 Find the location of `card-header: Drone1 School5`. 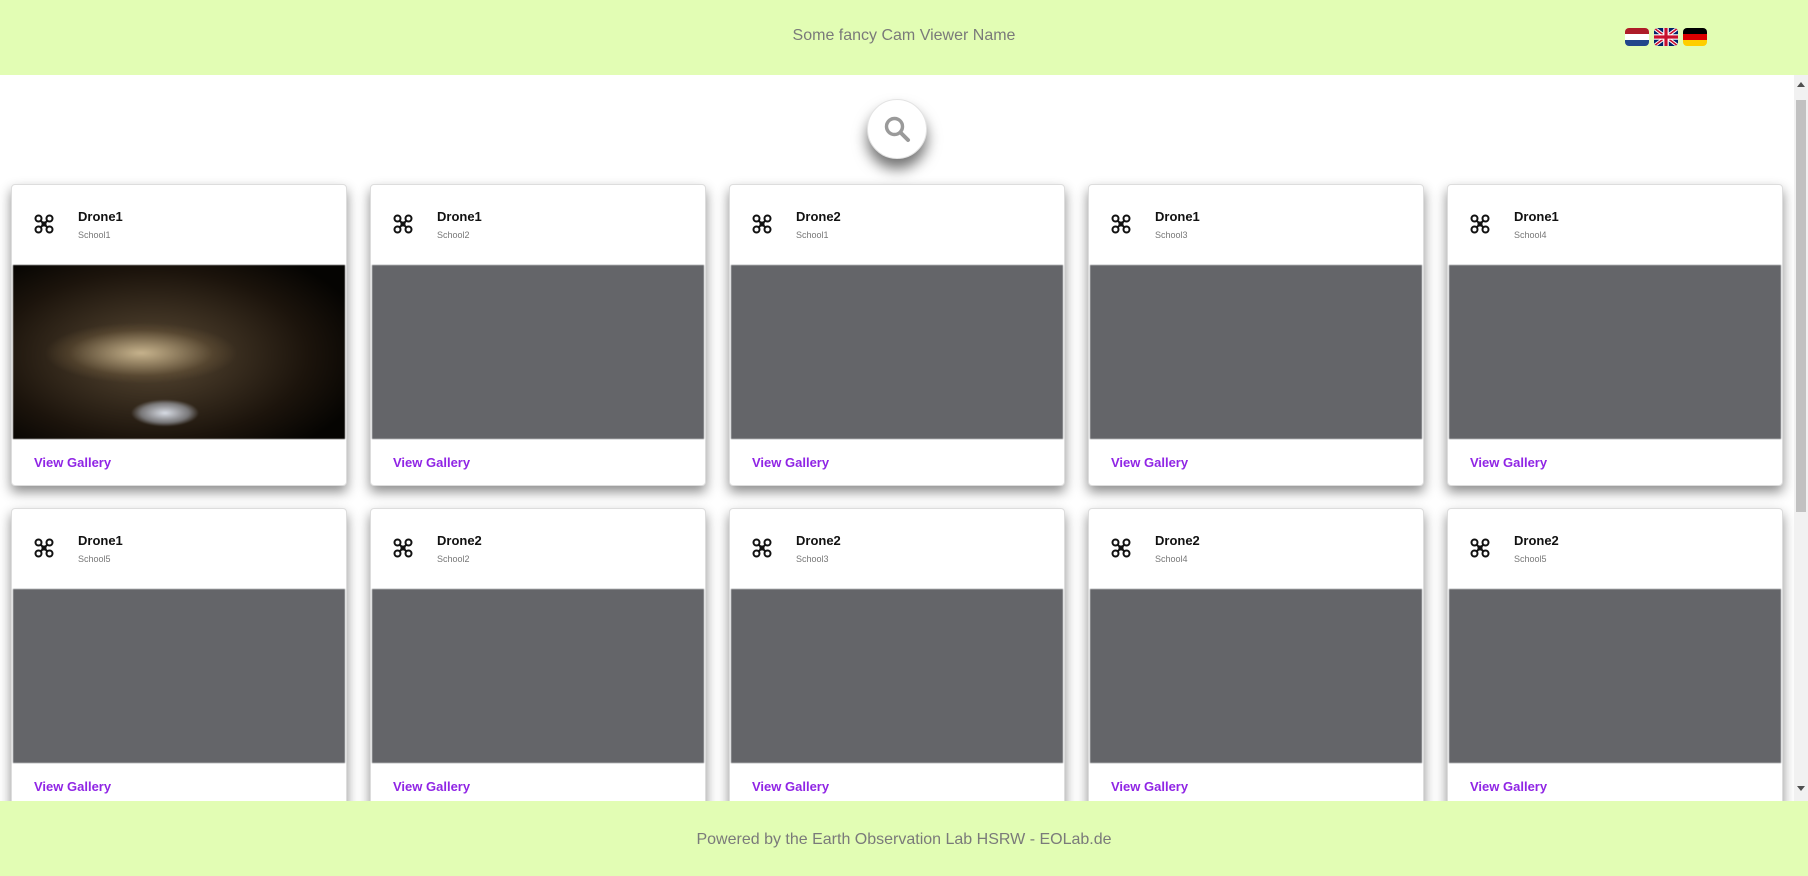

card-header: Drone1 School5 is located at coordinates (179, 549).